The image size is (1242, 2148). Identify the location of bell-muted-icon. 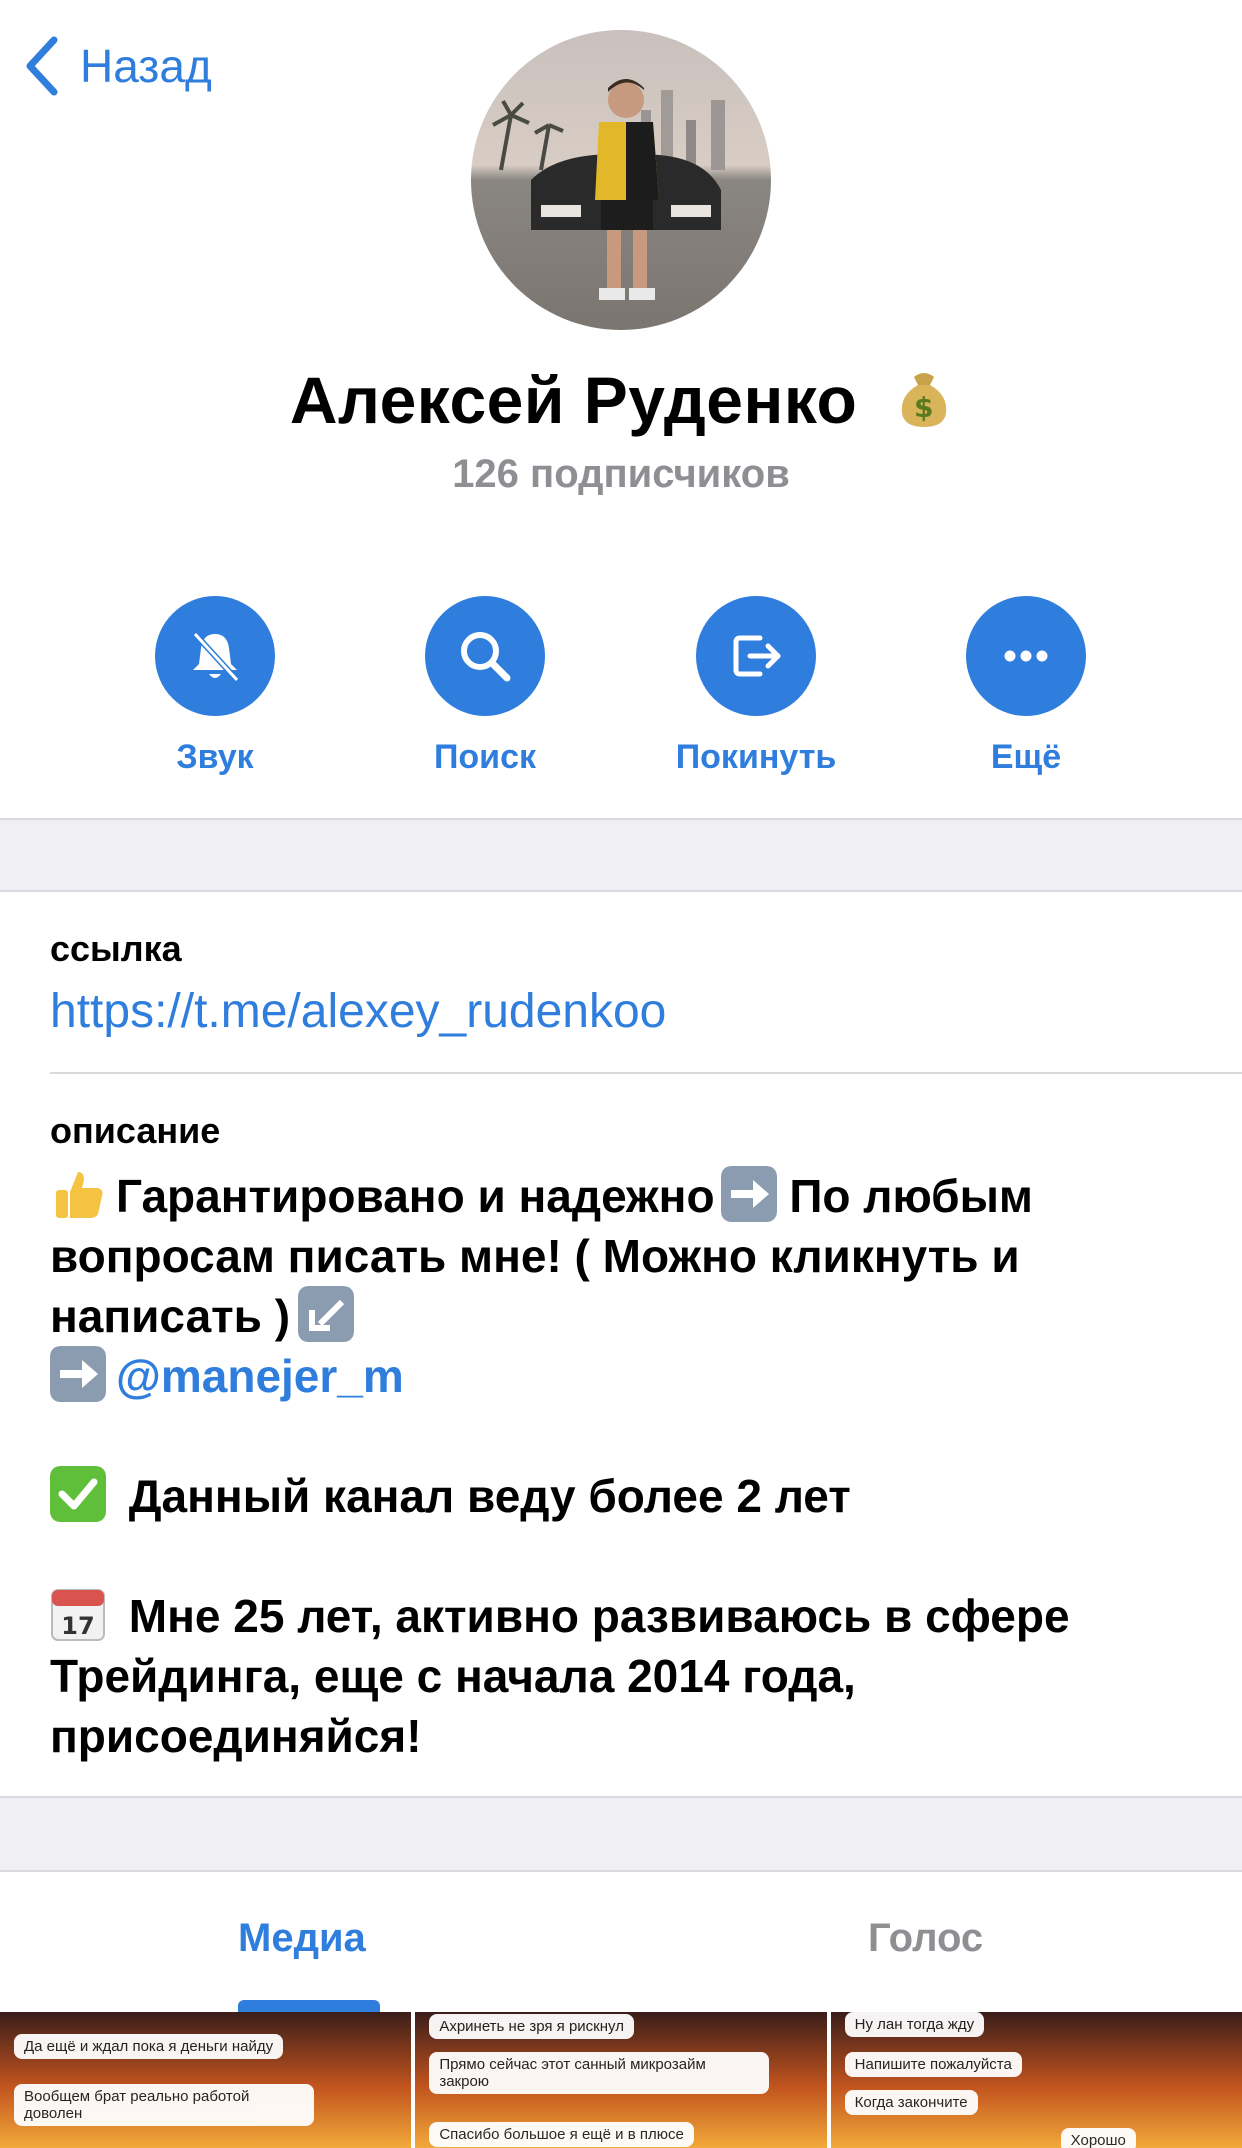
(216, 657).